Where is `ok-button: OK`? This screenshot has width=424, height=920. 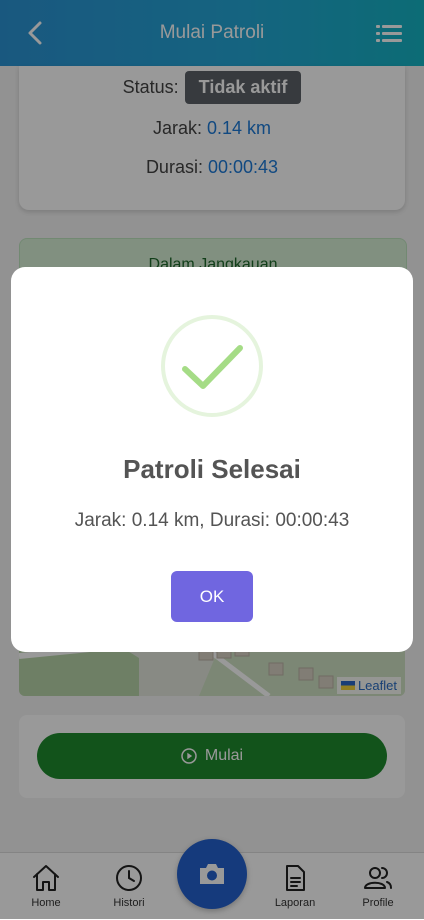 ok-button: OK is located at coordinates (212, 596).